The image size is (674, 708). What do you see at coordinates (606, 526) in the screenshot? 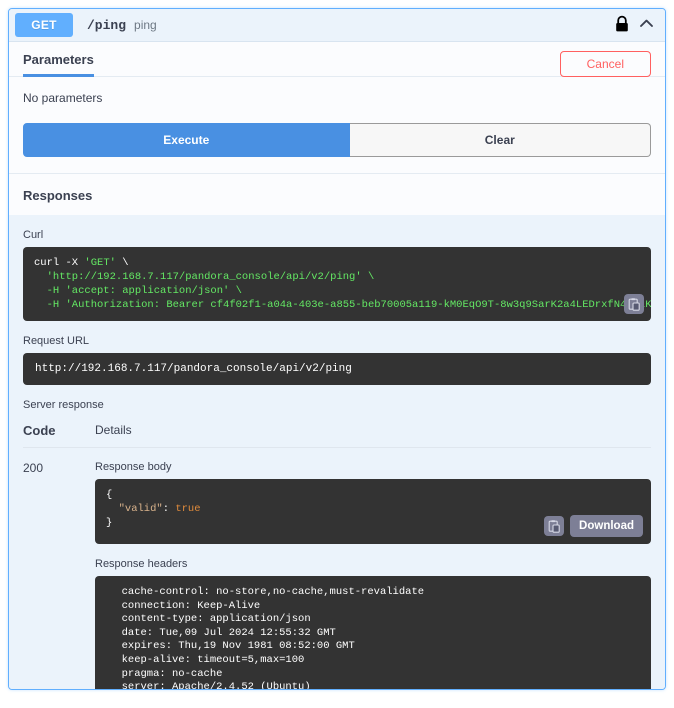
I see `download-button: Download` at bounding box center [606, 526].